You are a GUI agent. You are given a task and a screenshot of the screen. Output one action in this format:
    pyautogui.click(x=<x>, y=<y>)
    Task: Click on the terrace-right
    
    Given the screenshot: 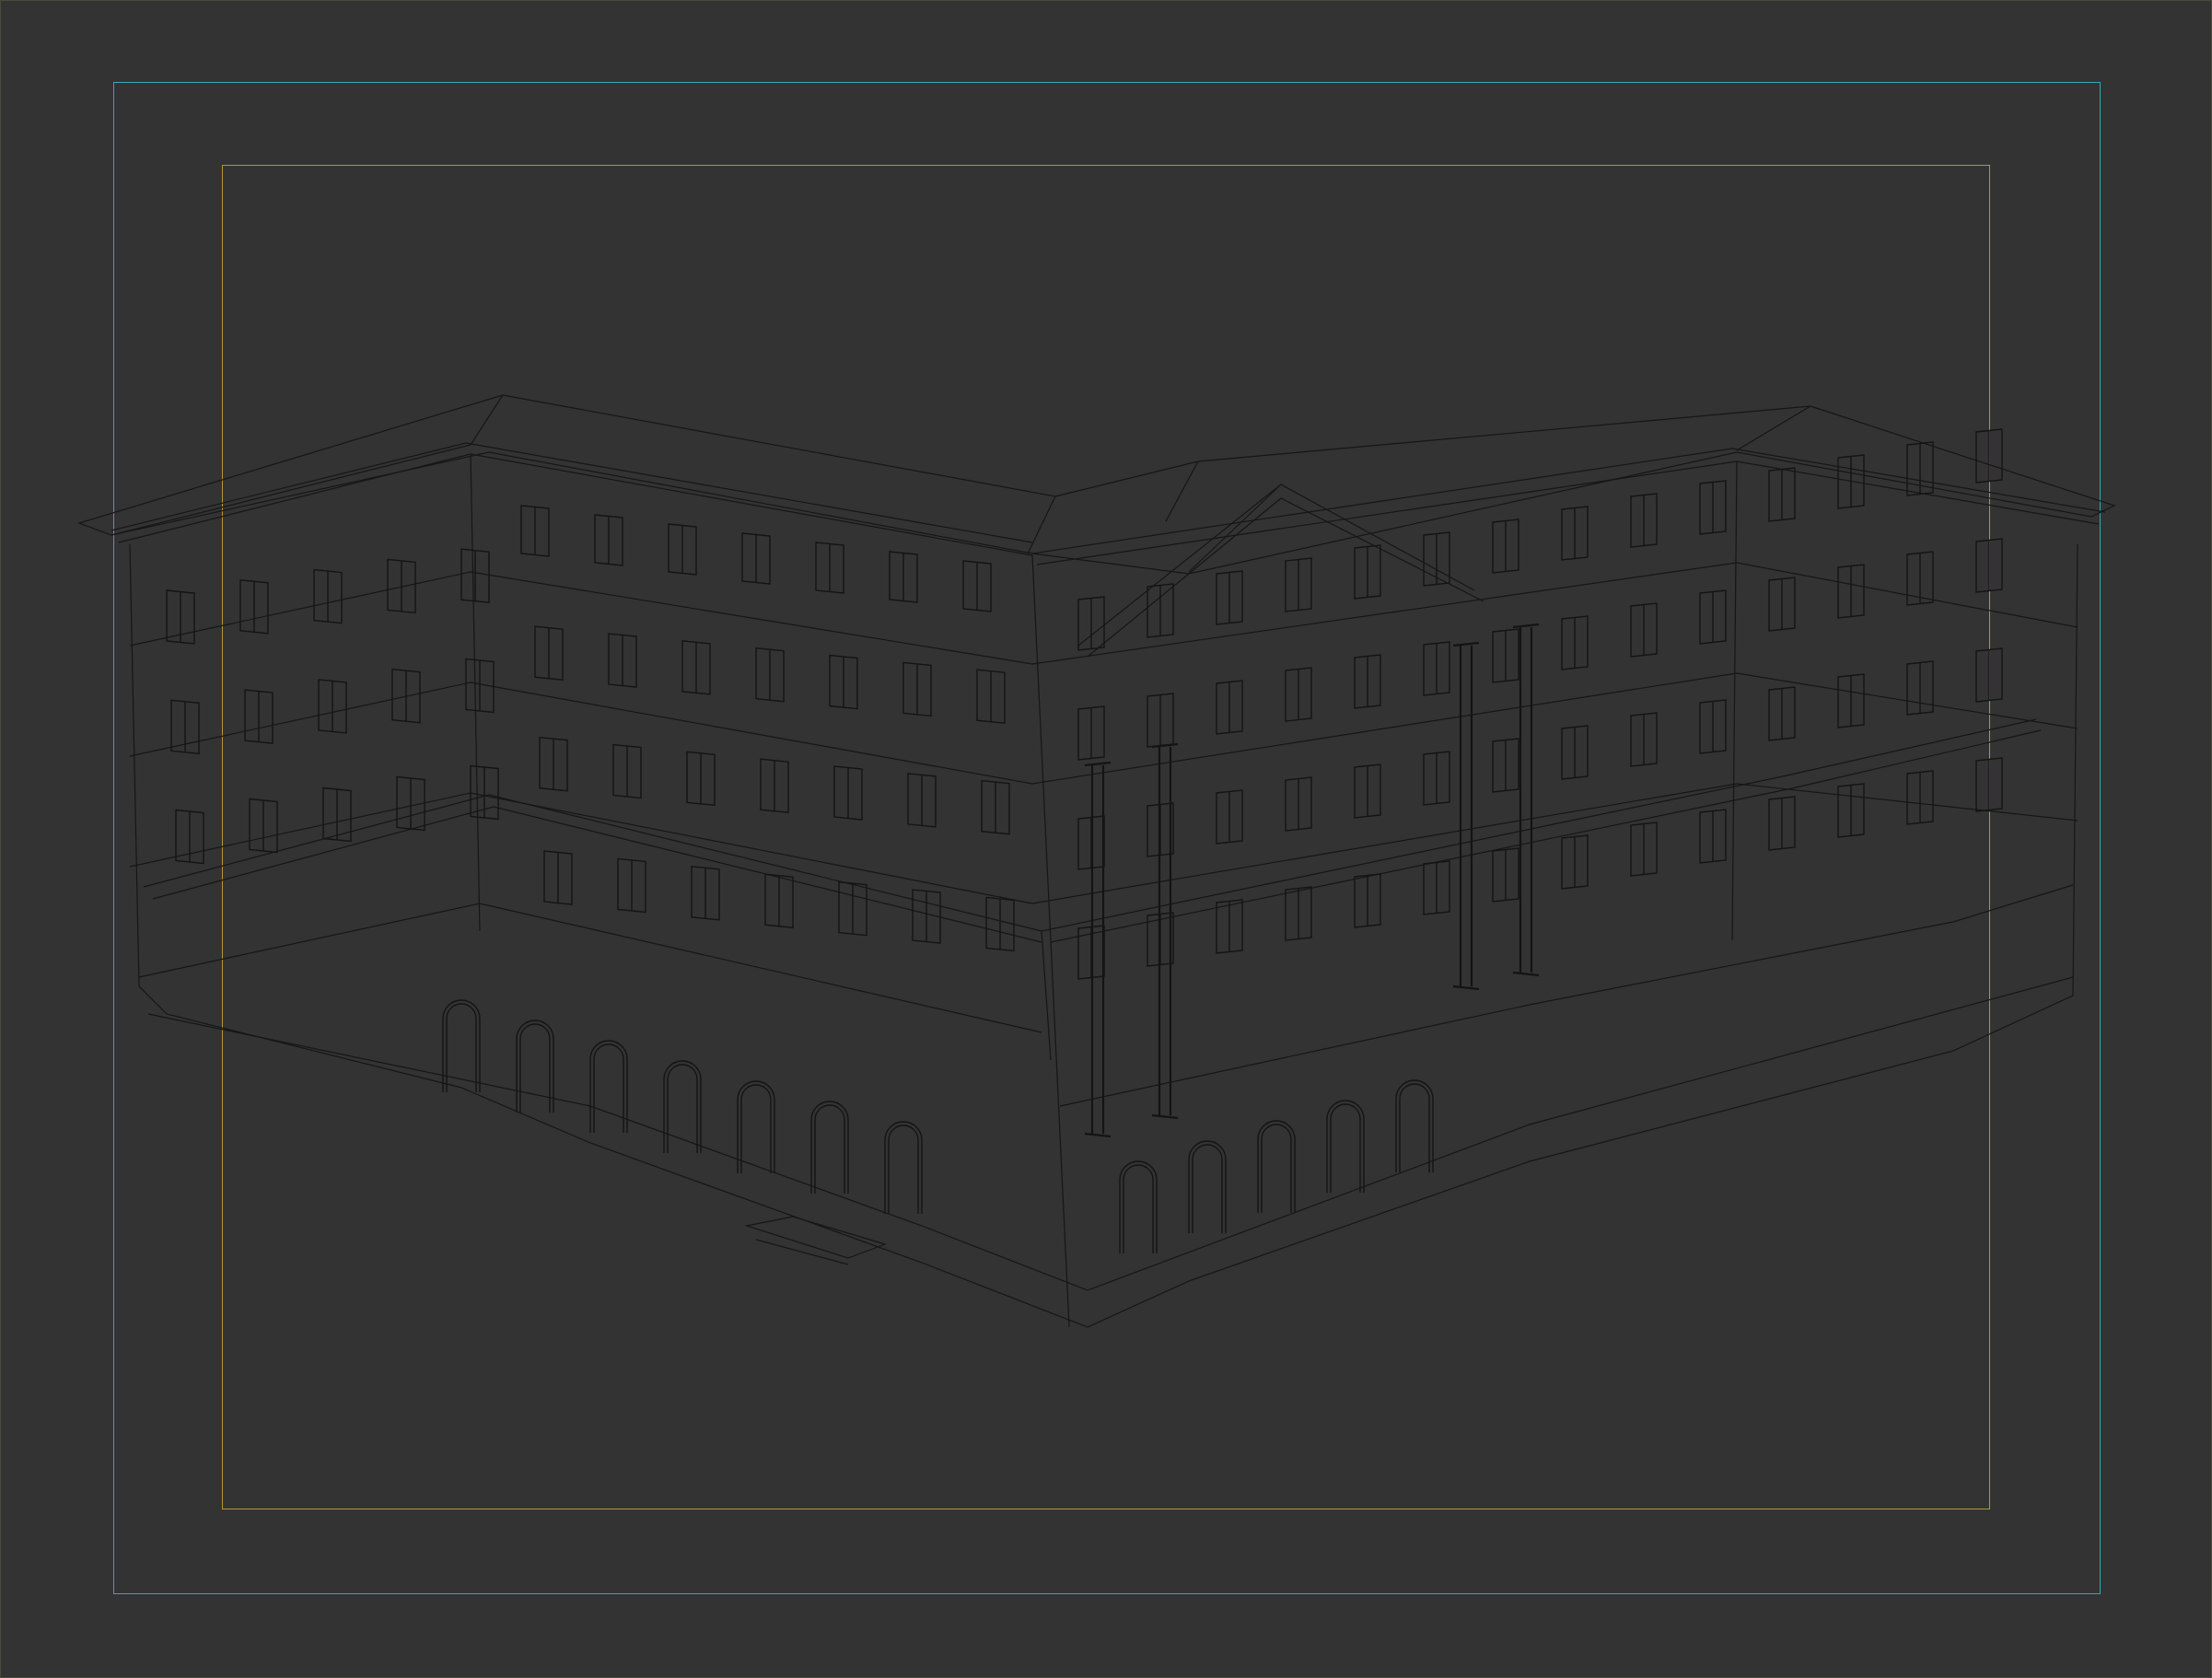 What is the action you would take?
    pyautogui.click(x=1542, y=830)
    